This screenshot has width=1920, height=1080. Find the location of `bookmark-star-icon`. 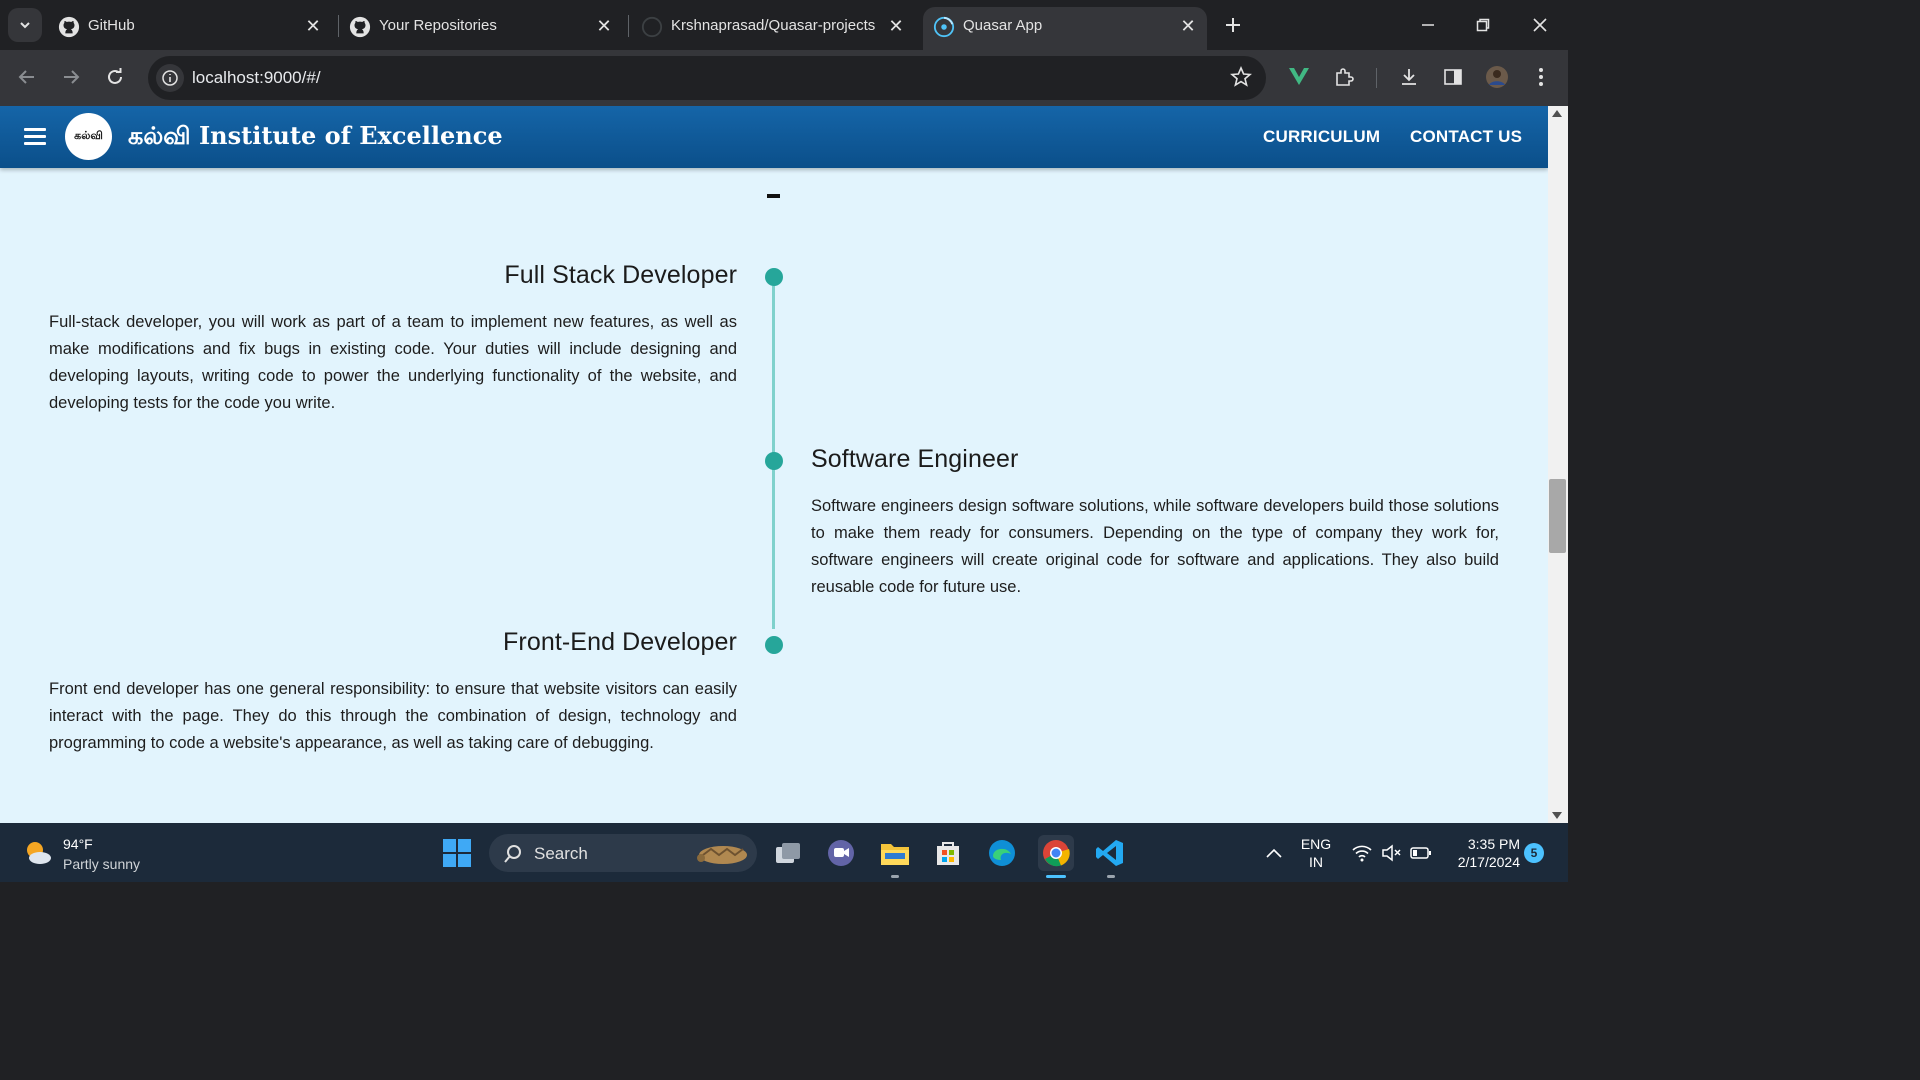

bookmark-star-icon is located at coordinates (1241, 77).